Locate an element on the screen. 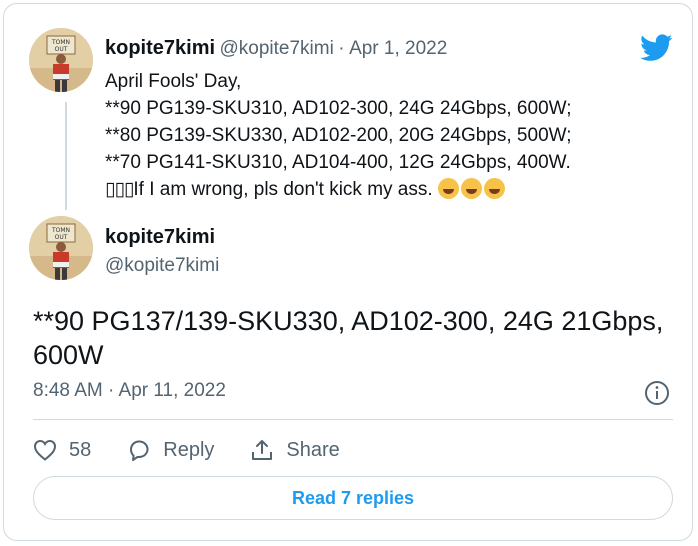  like-count: 58 is located at coordinates (80, 449).